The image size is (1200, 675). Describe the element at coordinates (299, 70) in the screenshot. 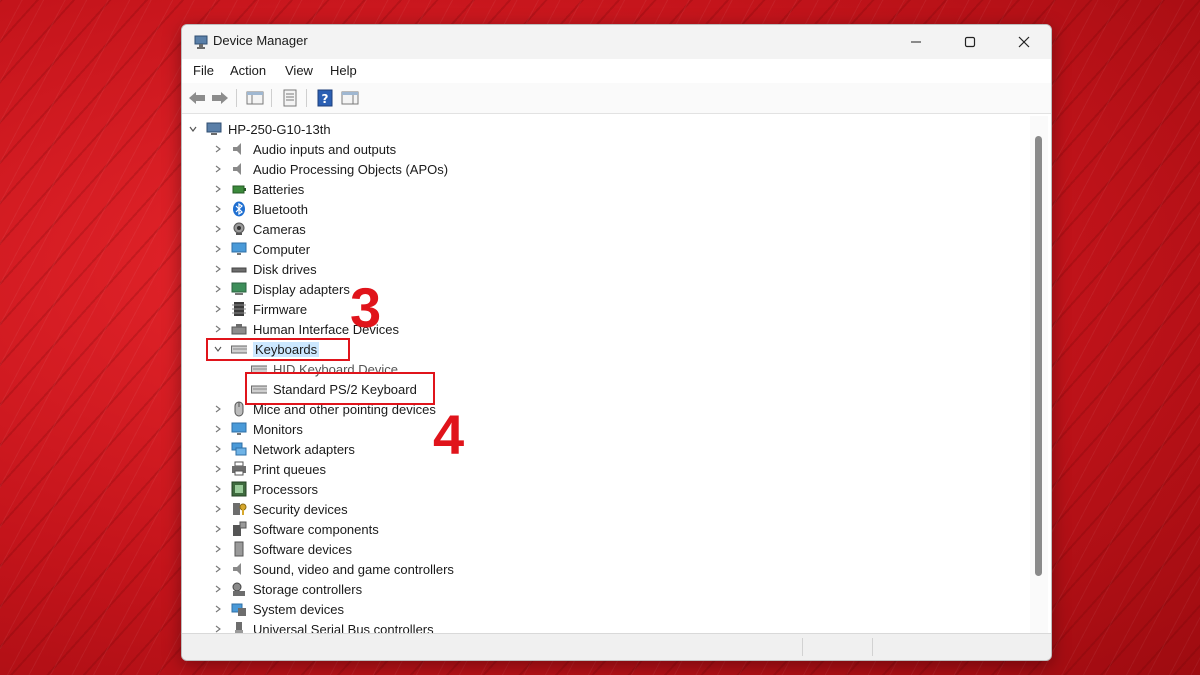

I see `menu-view: View` at that location.